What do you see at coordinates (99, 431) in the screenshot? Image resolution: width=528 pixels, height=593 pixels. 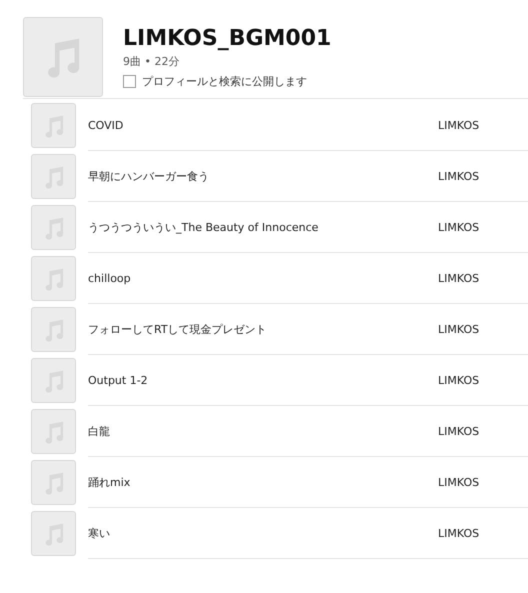 I see `track-title: 白龍` at bounding box center [99, 431].